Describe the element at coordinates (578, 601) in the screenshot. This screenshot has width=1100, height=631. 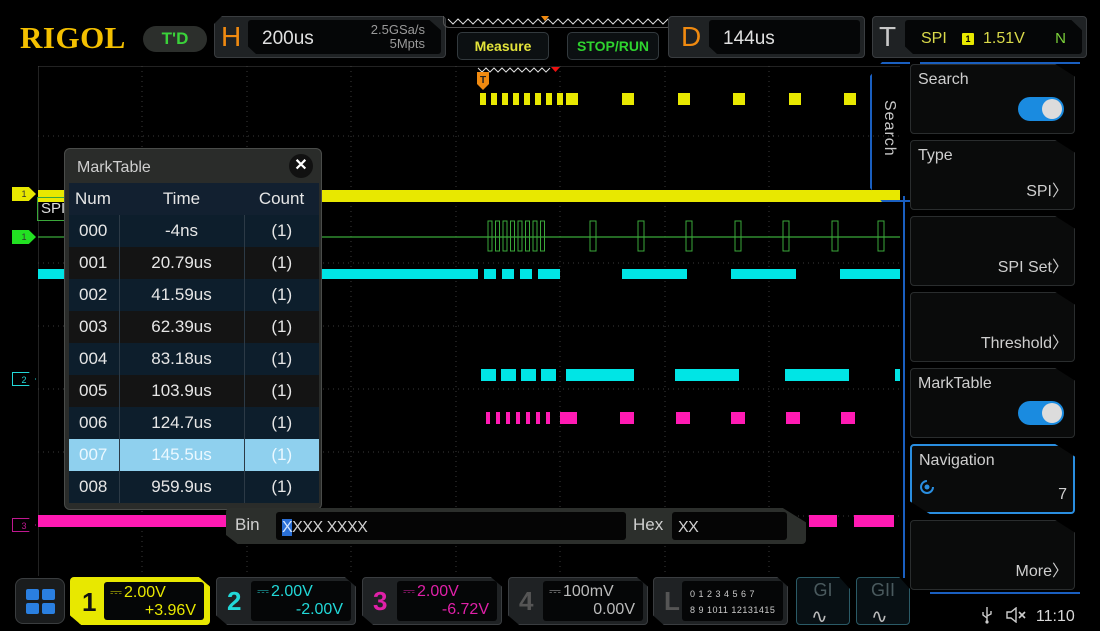
I see `channel-4-box: 4 ⎓ 100mV 0.00V` at that location.